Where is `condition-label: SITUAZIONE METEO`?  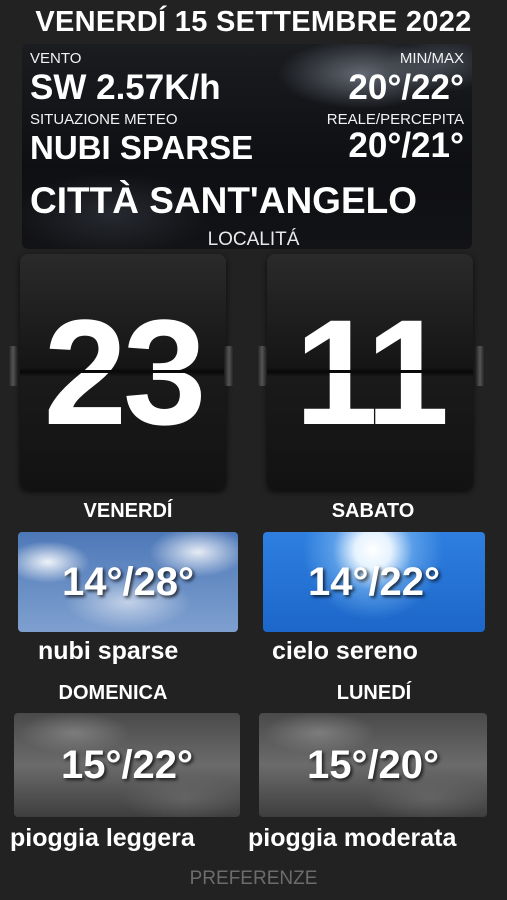 condition-label: SITUAZIONE METEO is located at coordinates (104, 119).